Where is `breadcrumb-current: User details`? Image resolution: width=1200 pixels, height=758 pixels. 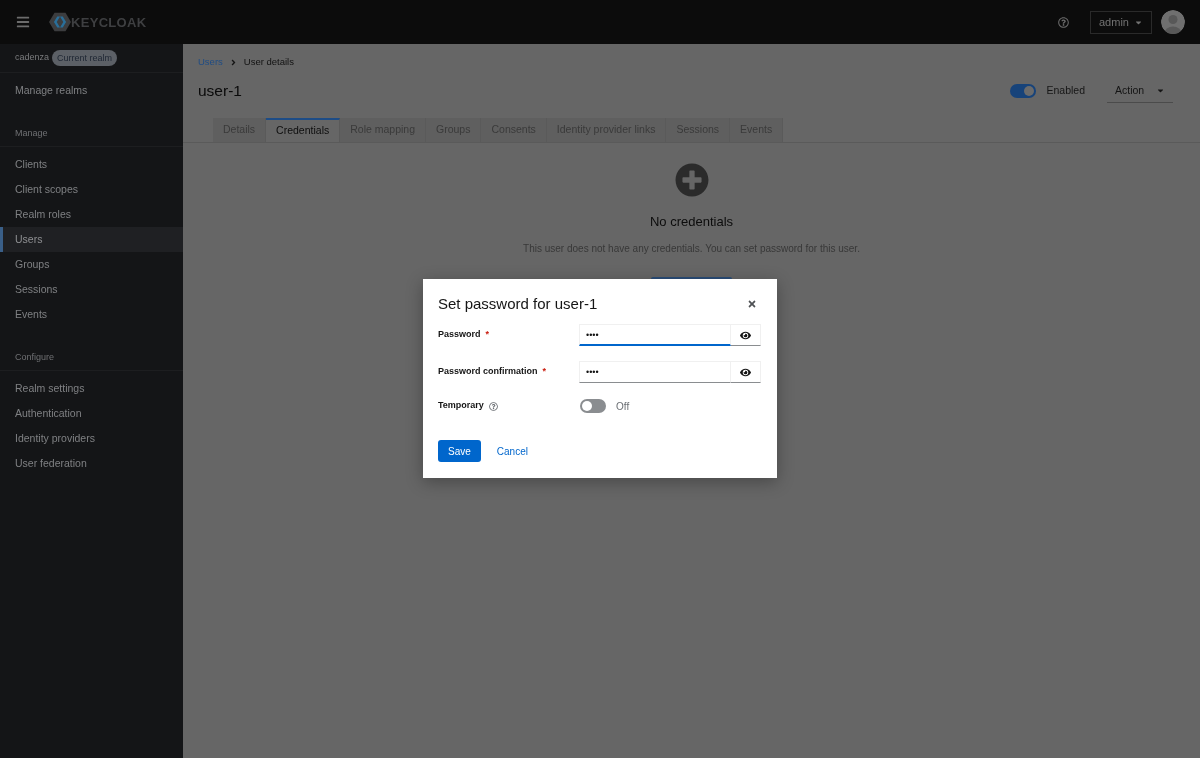 breadcrumb-current: User details is located at coordinates (268, 61).